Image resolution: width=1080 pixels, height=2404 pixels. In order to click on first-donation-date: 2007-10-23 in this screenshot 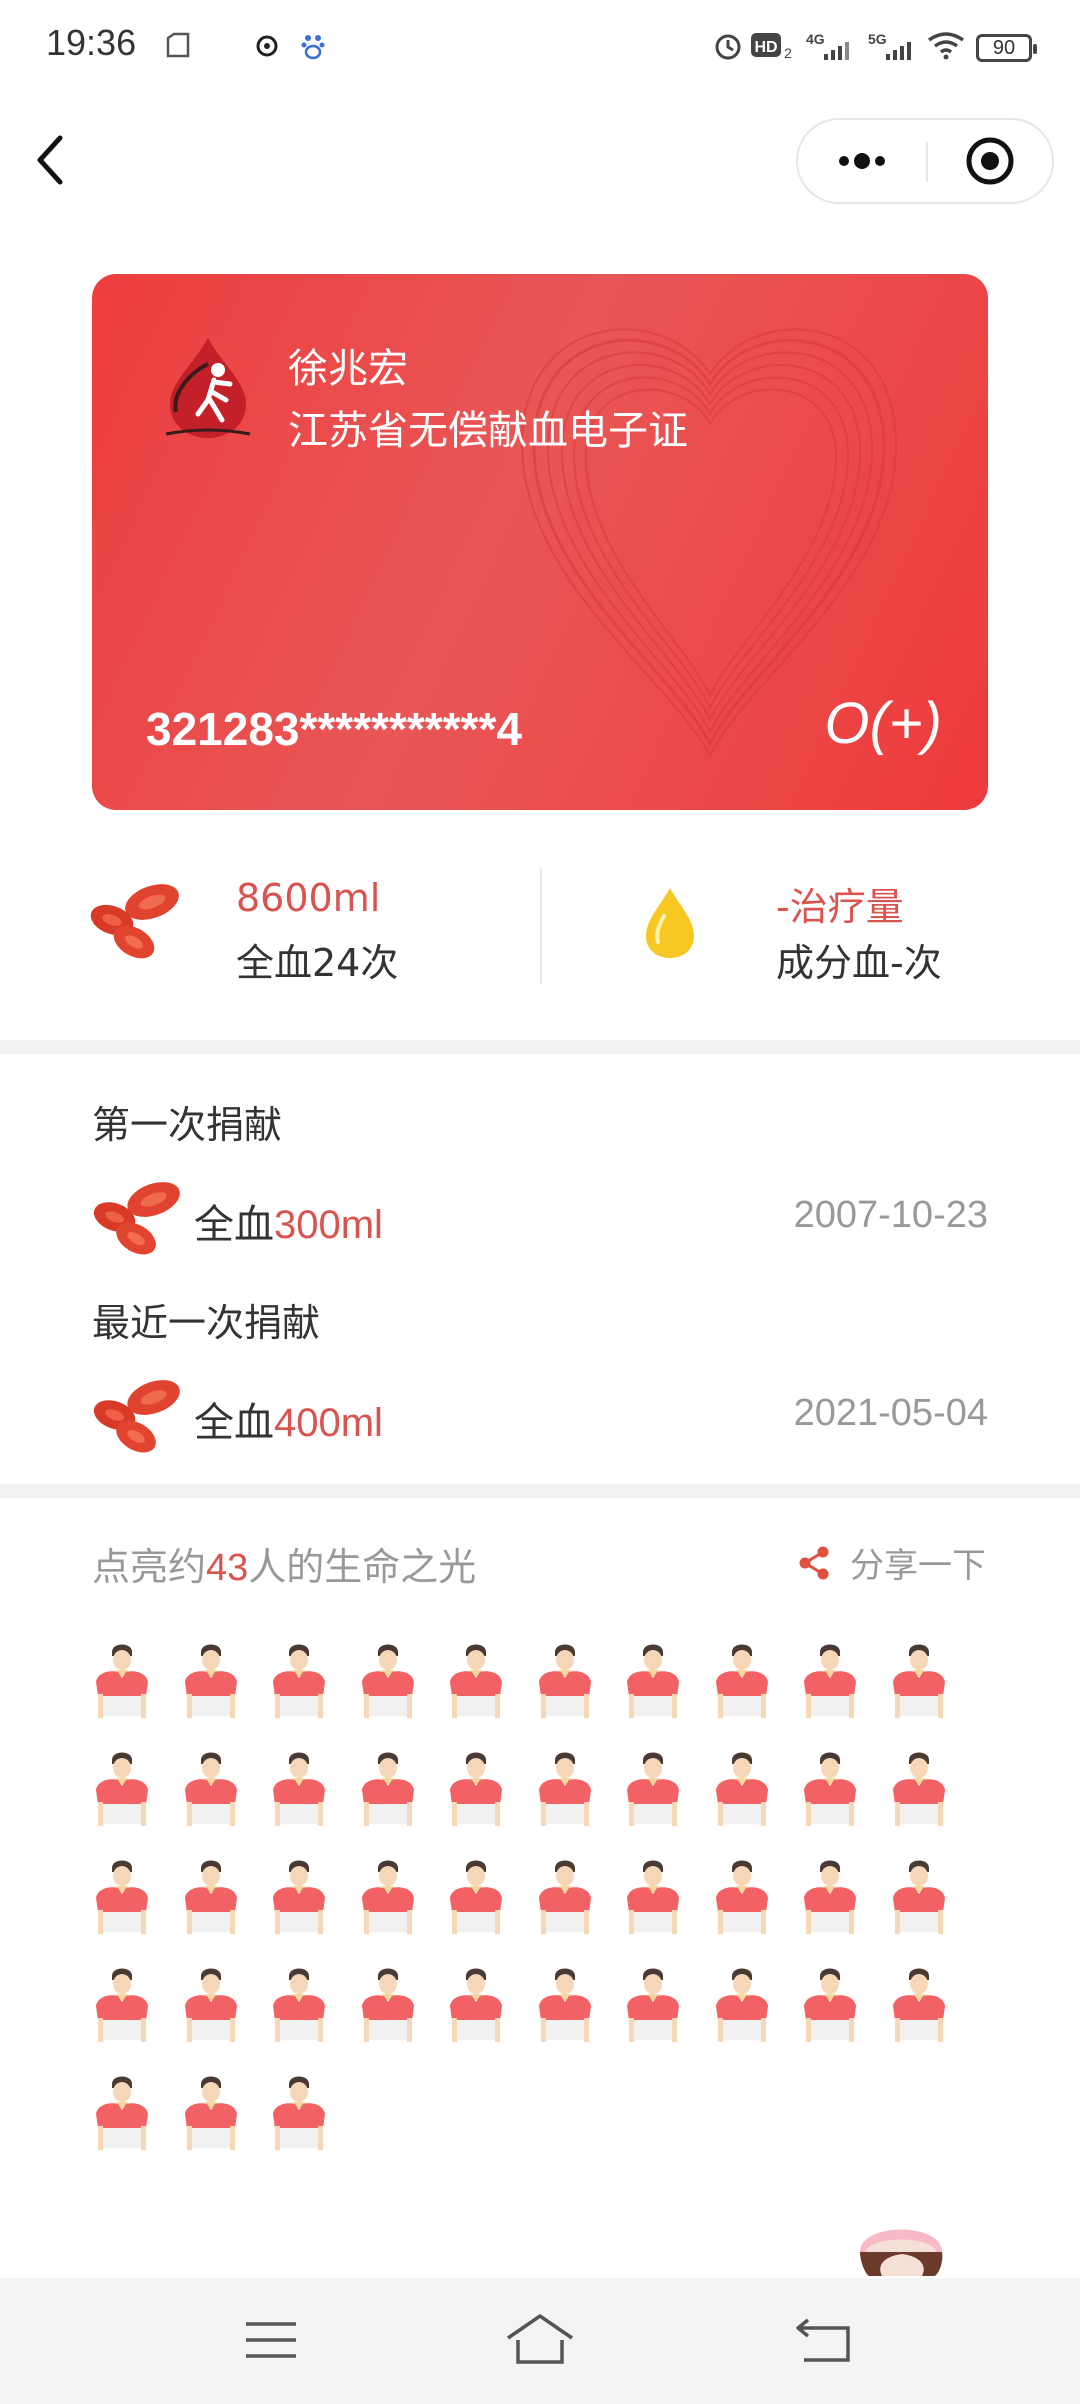, I will do `click(890, 1215)`.